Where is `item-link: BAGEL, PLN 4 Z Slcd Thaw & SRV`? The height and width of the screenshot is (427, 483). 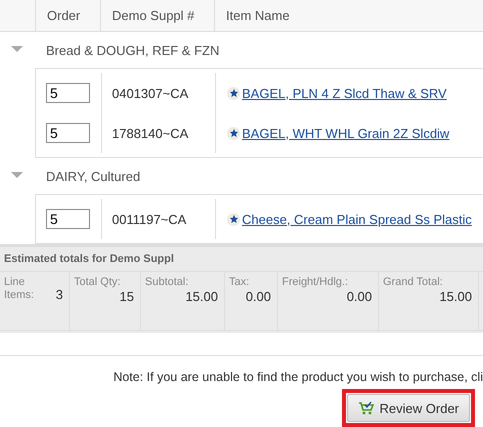 item-link: BAGEL, PLN 4 Z Slcd Thaw & SRV is located at coordinates (344, 93).